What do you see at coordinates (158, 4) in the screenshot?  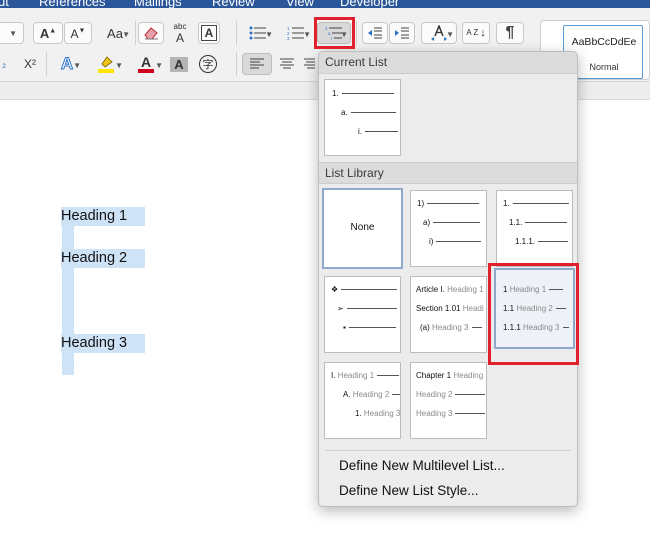 I see `tab-mailings: Mailings` at bounding box center [158, 4].